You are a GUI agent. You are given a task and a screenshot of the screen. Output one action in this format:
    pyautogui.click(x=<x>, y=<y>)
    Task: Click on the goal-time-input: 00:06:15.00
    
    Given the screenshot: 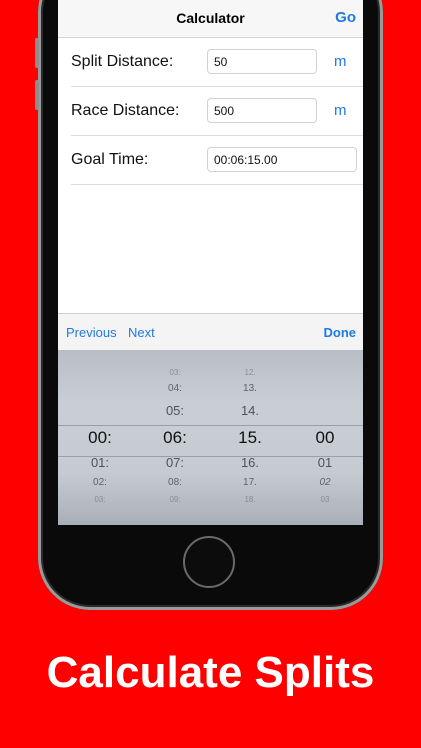 What is the action you would take?
    pyautogui.click(x=282, y=159)
    